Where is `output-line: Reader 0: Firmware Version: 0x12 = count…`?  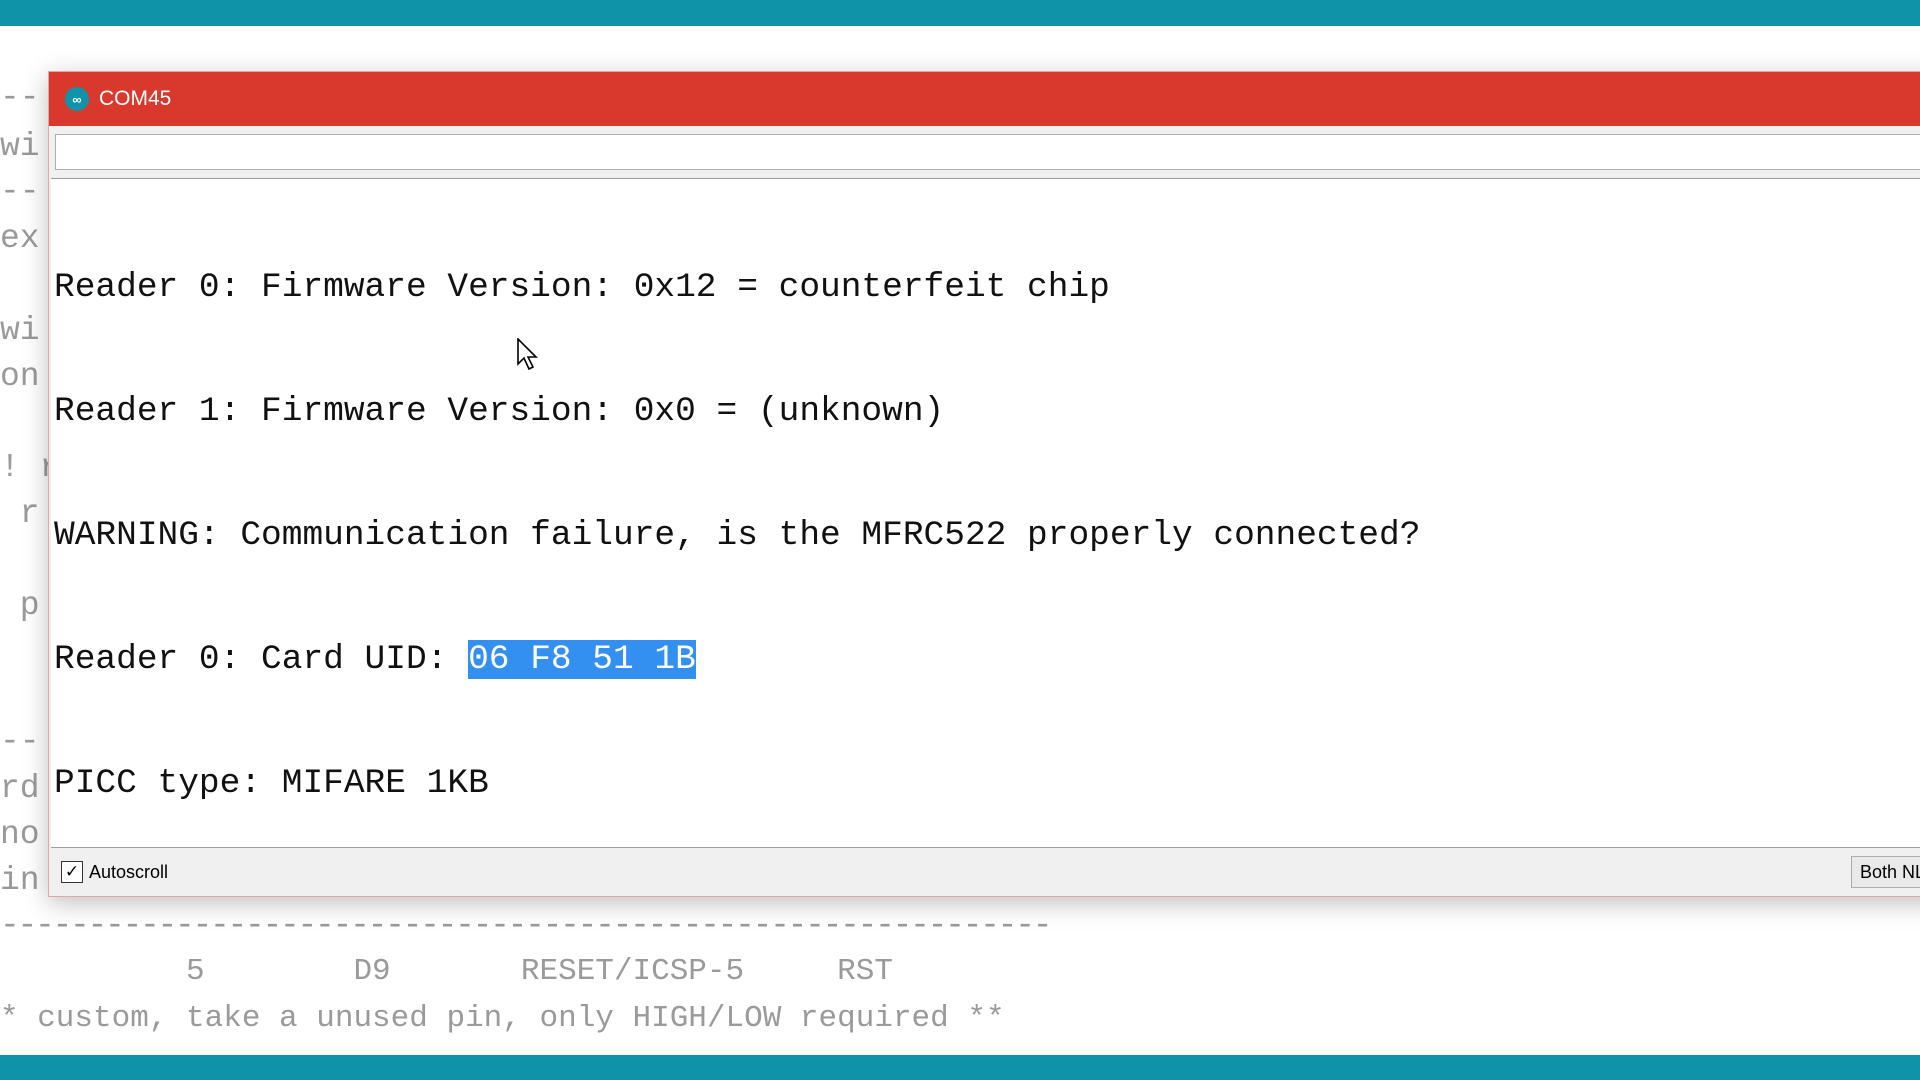 output-line: Reader 0: Firmware Version: 0x12 = count… is located at coordinates (582, 287).